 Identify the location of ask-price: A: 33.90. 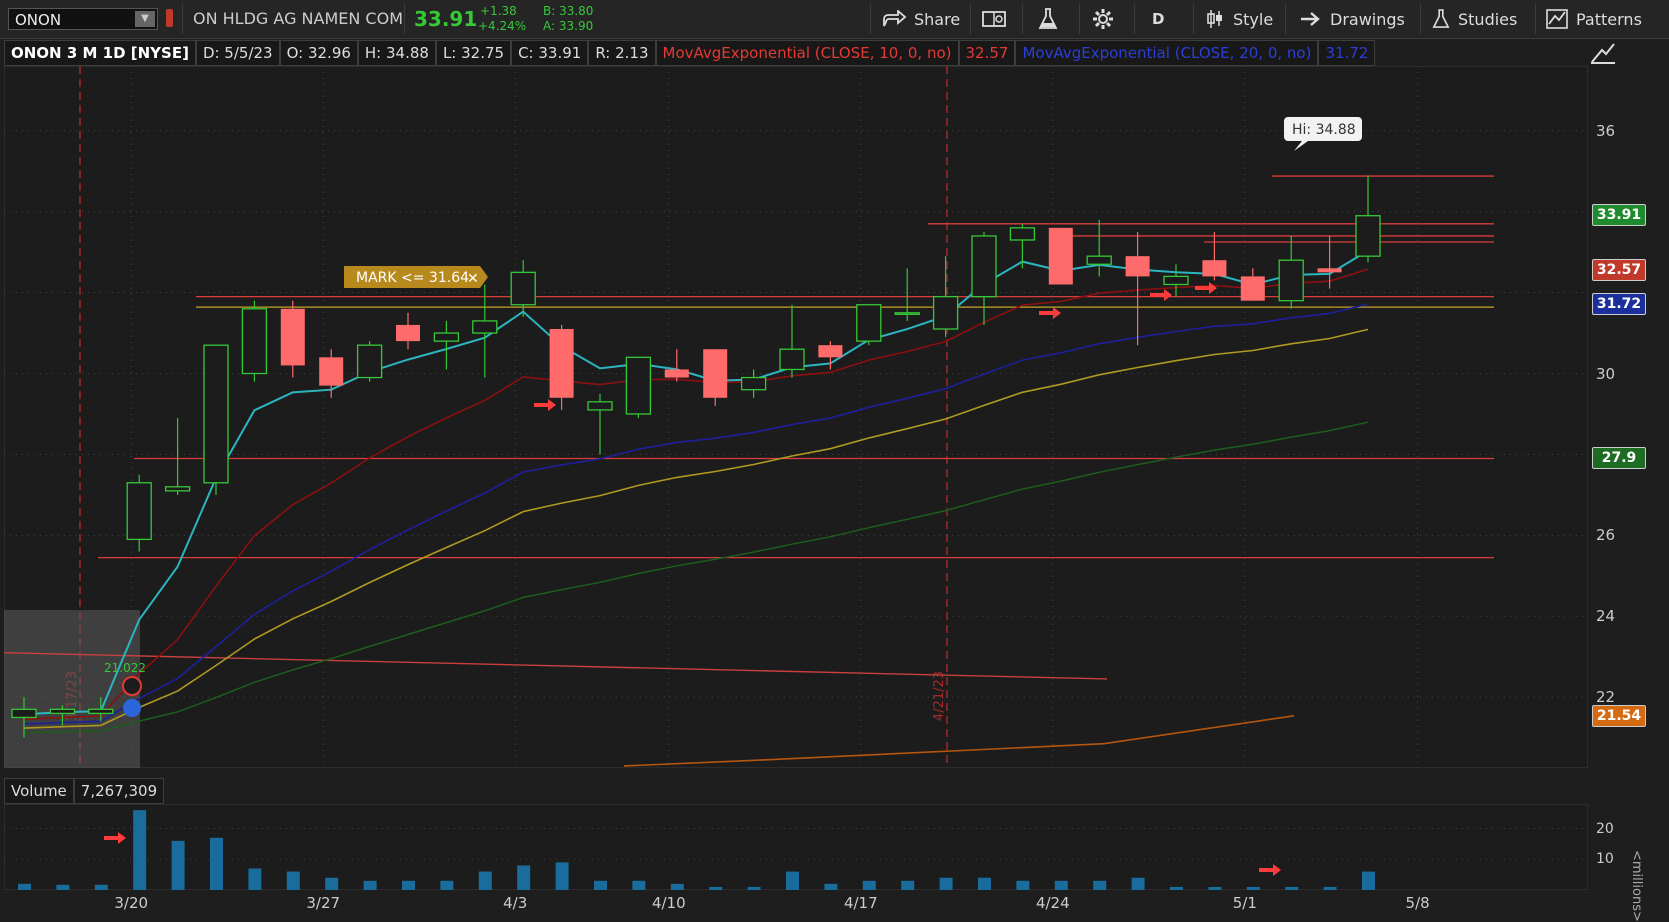
(568, 26).